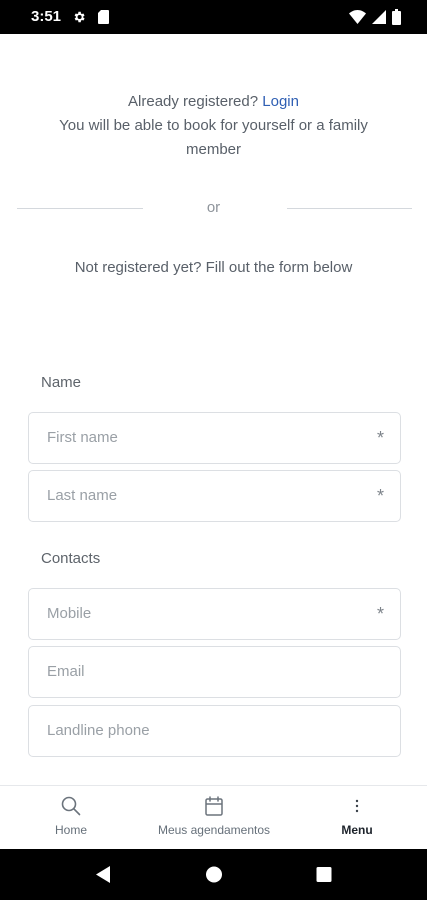 The image size is (427, 900). Describe the element at coordinates (79, 17) in the screenshot. I see `gear-icon` at that location.